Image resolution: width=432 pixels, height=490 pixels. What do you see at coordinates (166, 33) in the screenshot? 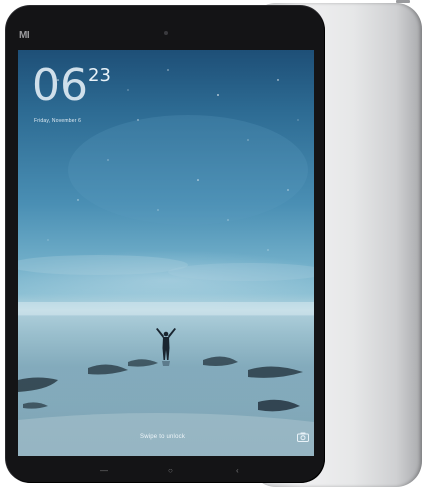
I see `front-camera-icon` at bounding box center [166, 33].